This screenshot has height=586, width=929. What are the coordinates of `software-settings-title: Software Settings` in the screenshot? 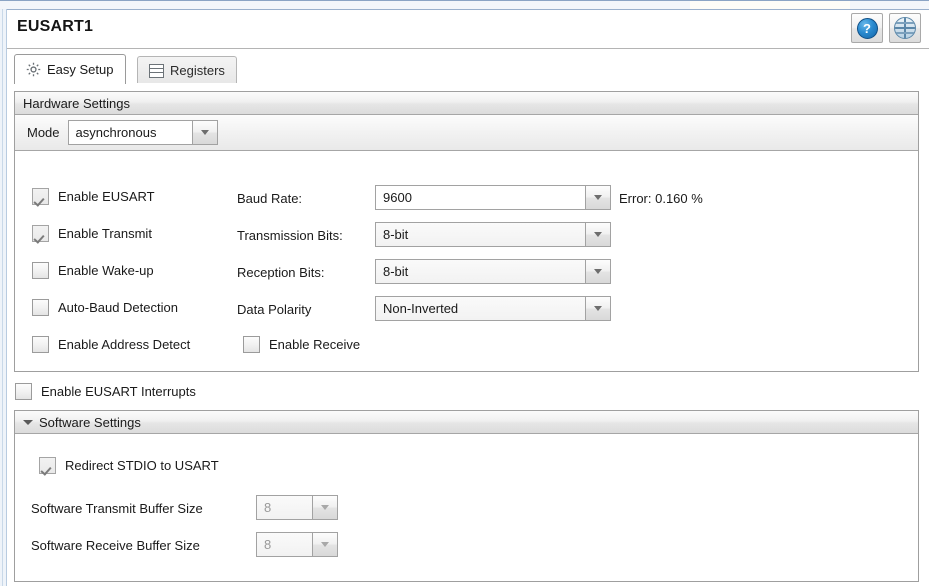 It's located at (90, 422).